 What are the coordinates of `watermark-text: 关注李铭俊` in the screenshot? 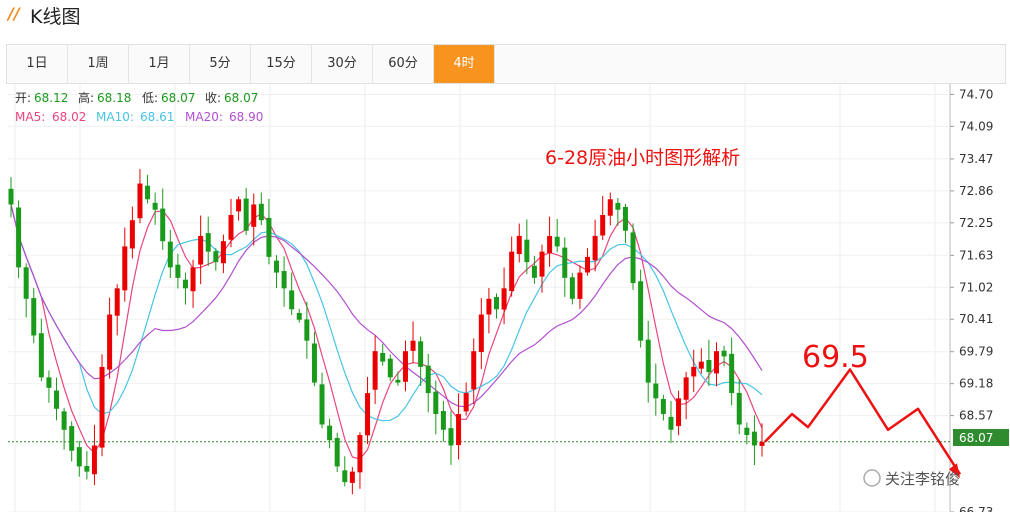 It's located at (922, 479).